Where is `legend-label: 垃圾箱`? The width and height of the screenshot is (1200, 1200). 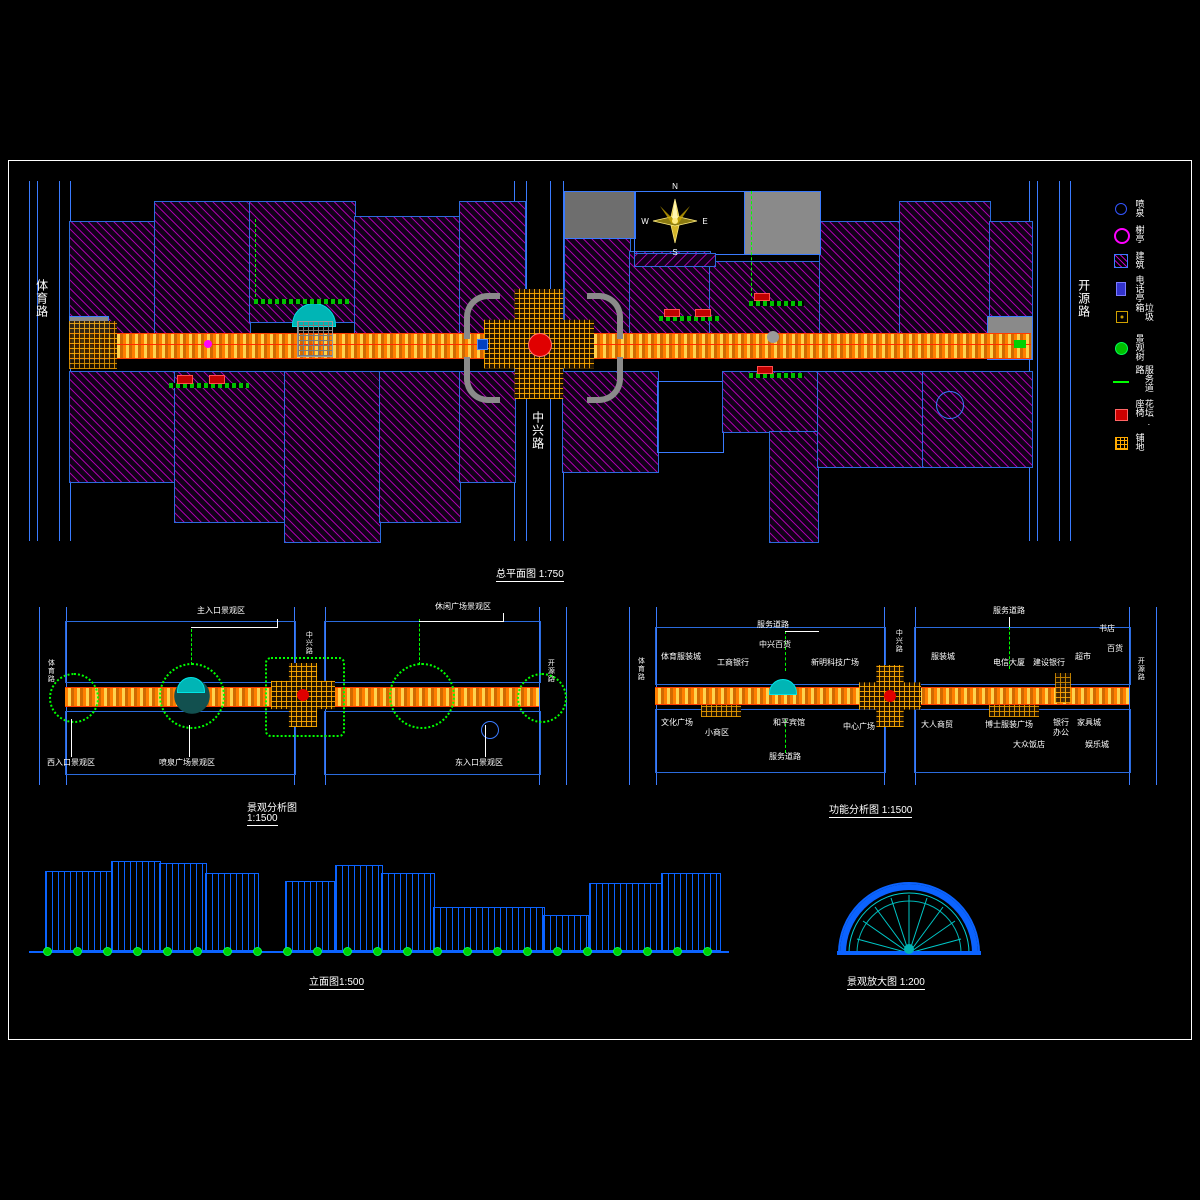
legend-label: 垃圾箱 is located at coordinates (1144, 312).